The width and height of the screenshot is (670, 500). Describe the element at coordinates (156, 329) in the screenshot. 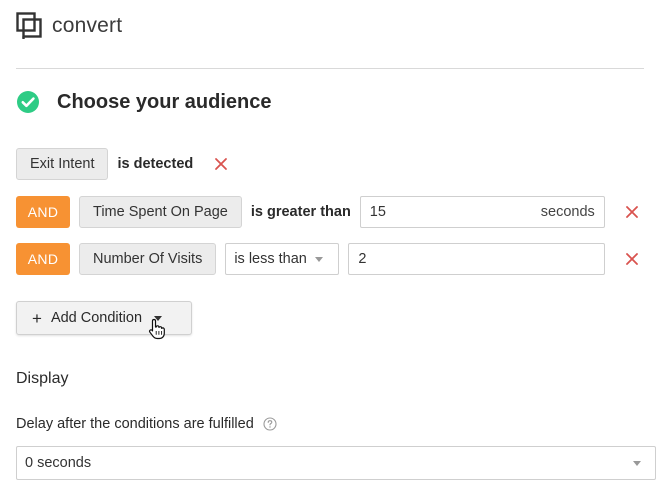

I see `hand-pointer-cursor-icon` at that location.